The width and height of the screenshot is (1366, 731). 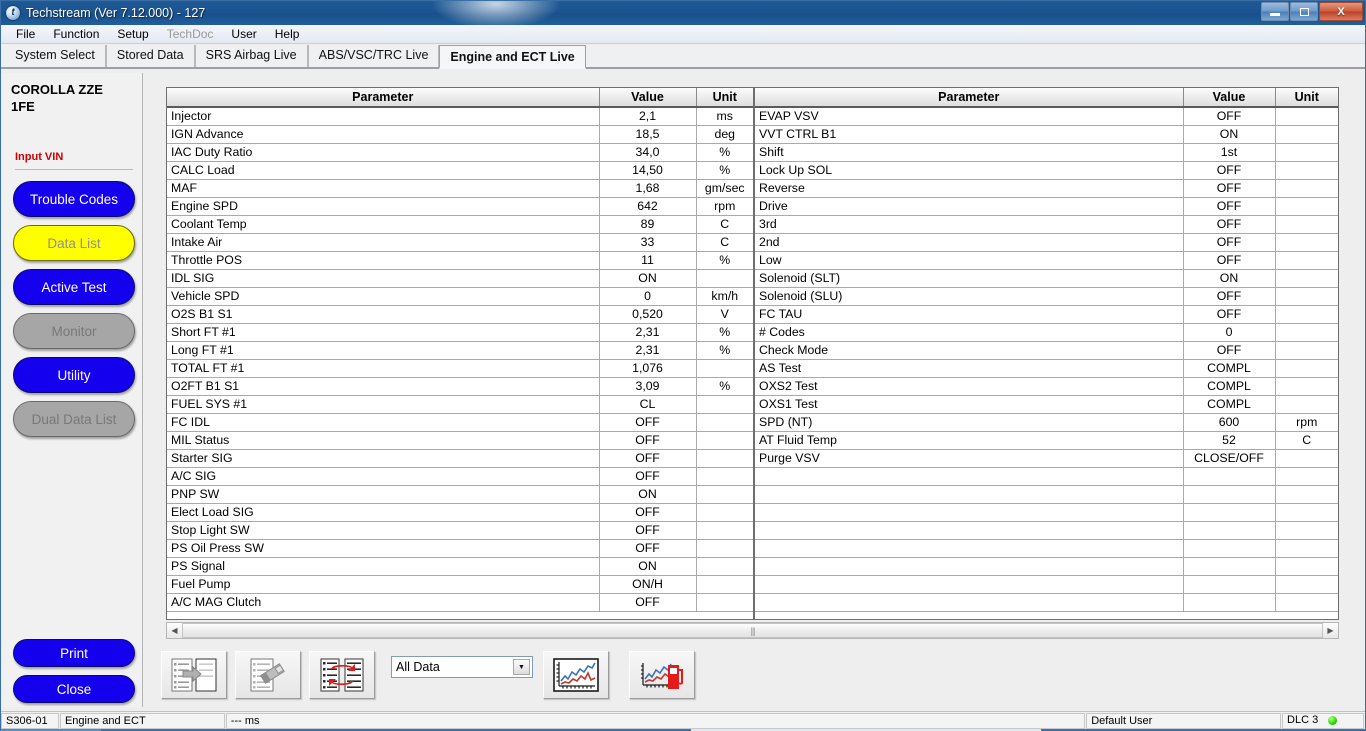 What do you see at coordinates (39, 157) in the screenshot?
I see `input-vin-link: Input VIN` at bounding box center [39, 157].